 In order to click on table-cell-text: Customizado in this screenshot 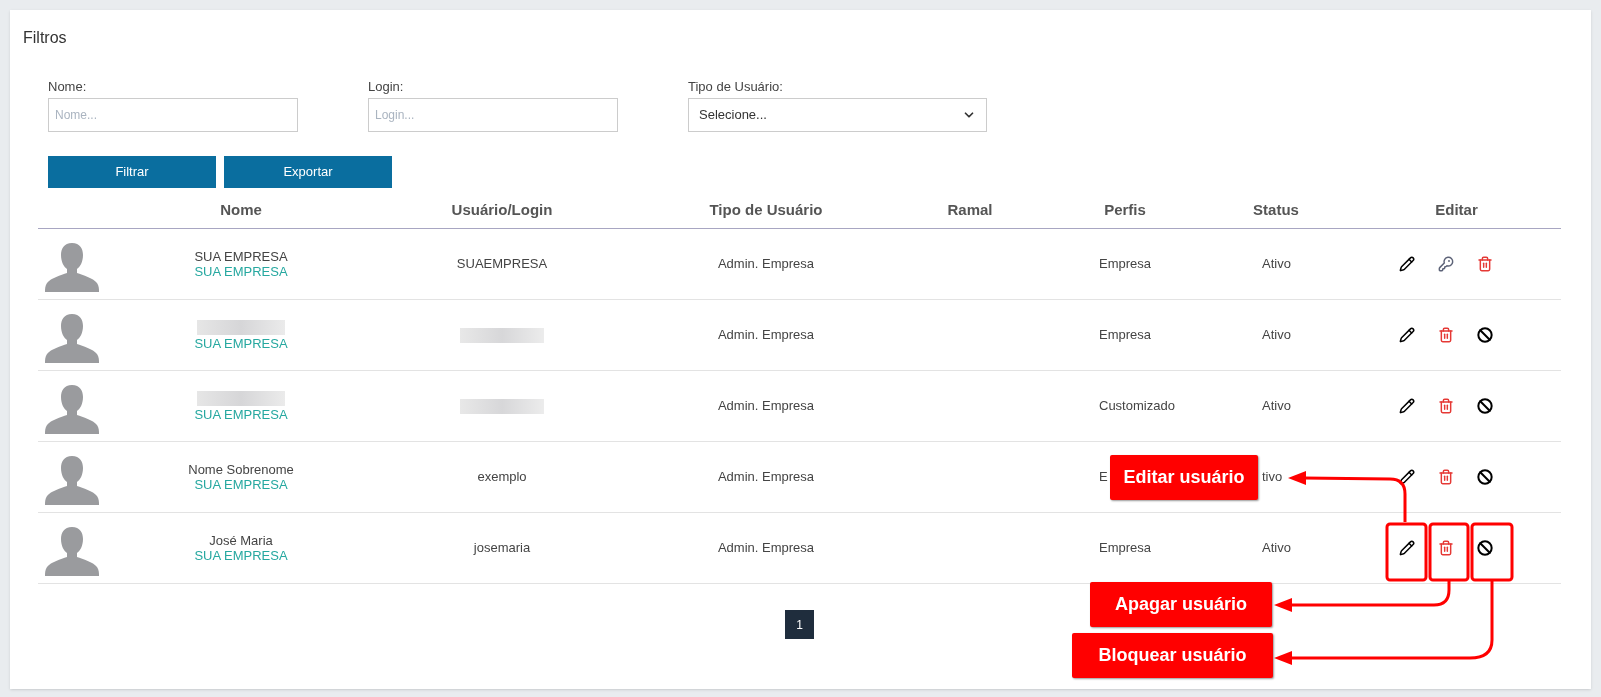, I will do `click(1137, 406)`.